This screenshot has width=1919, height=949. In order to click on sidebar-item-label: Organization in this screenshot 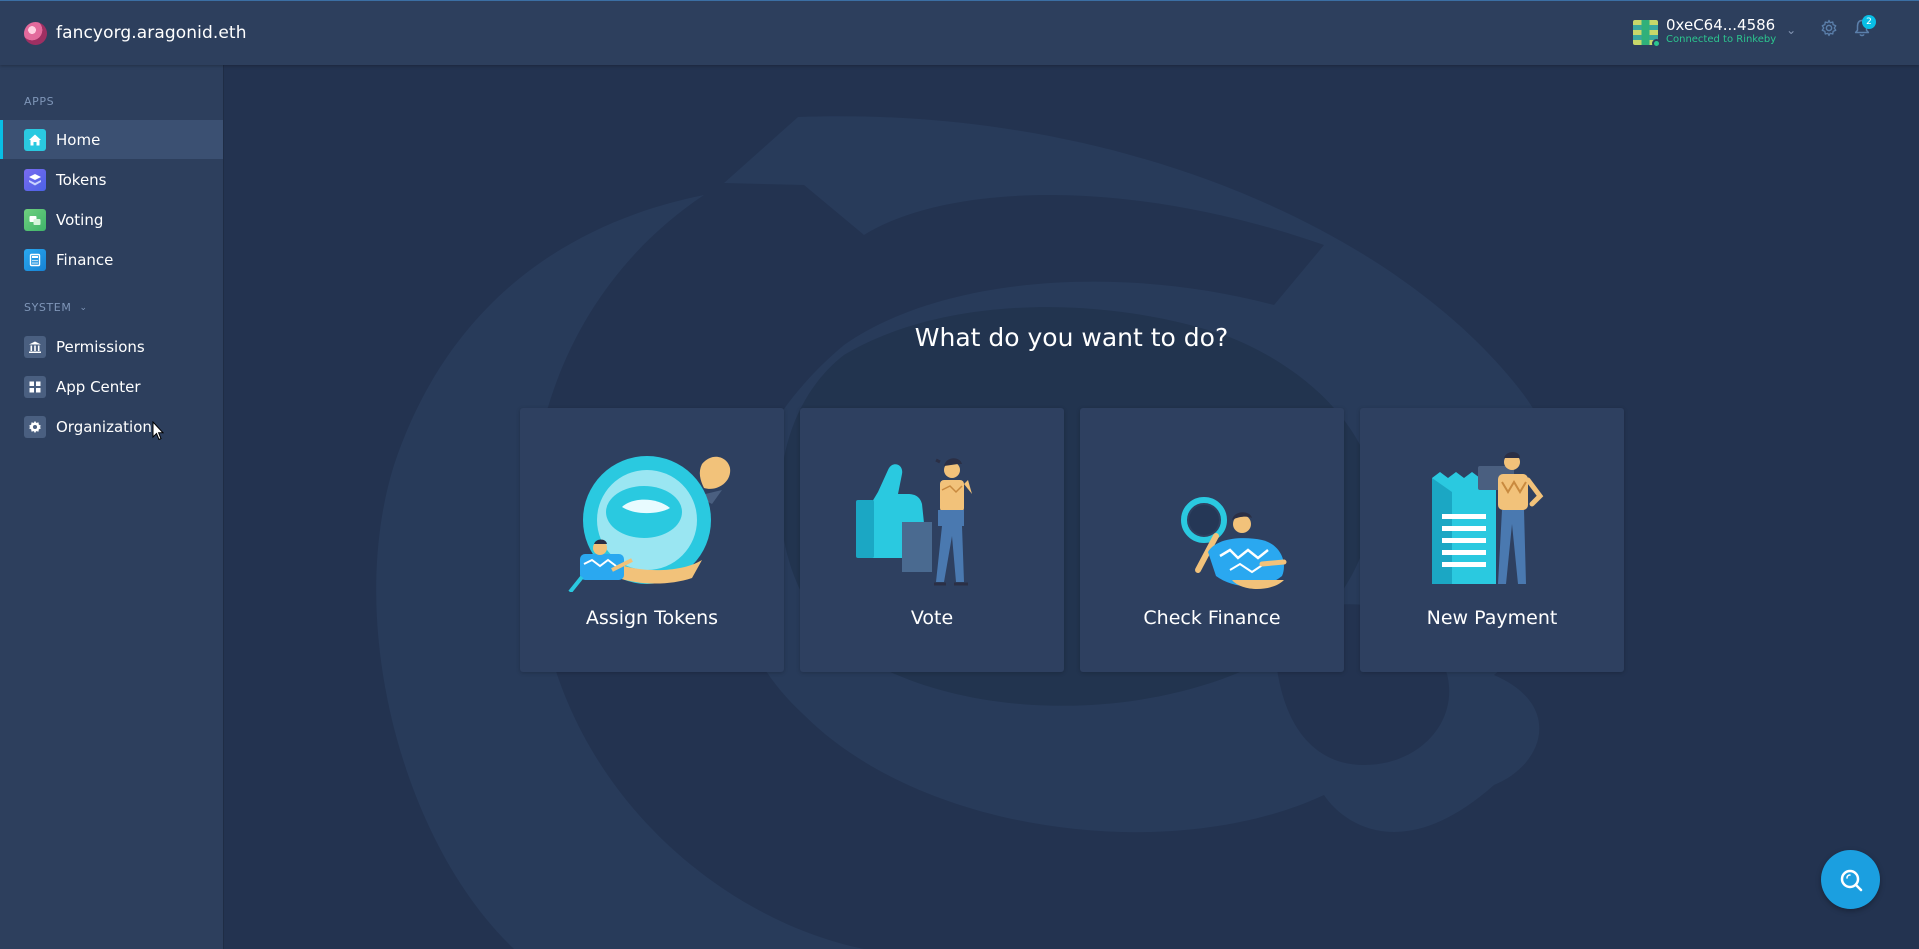, I will do `click(104, 426)`.